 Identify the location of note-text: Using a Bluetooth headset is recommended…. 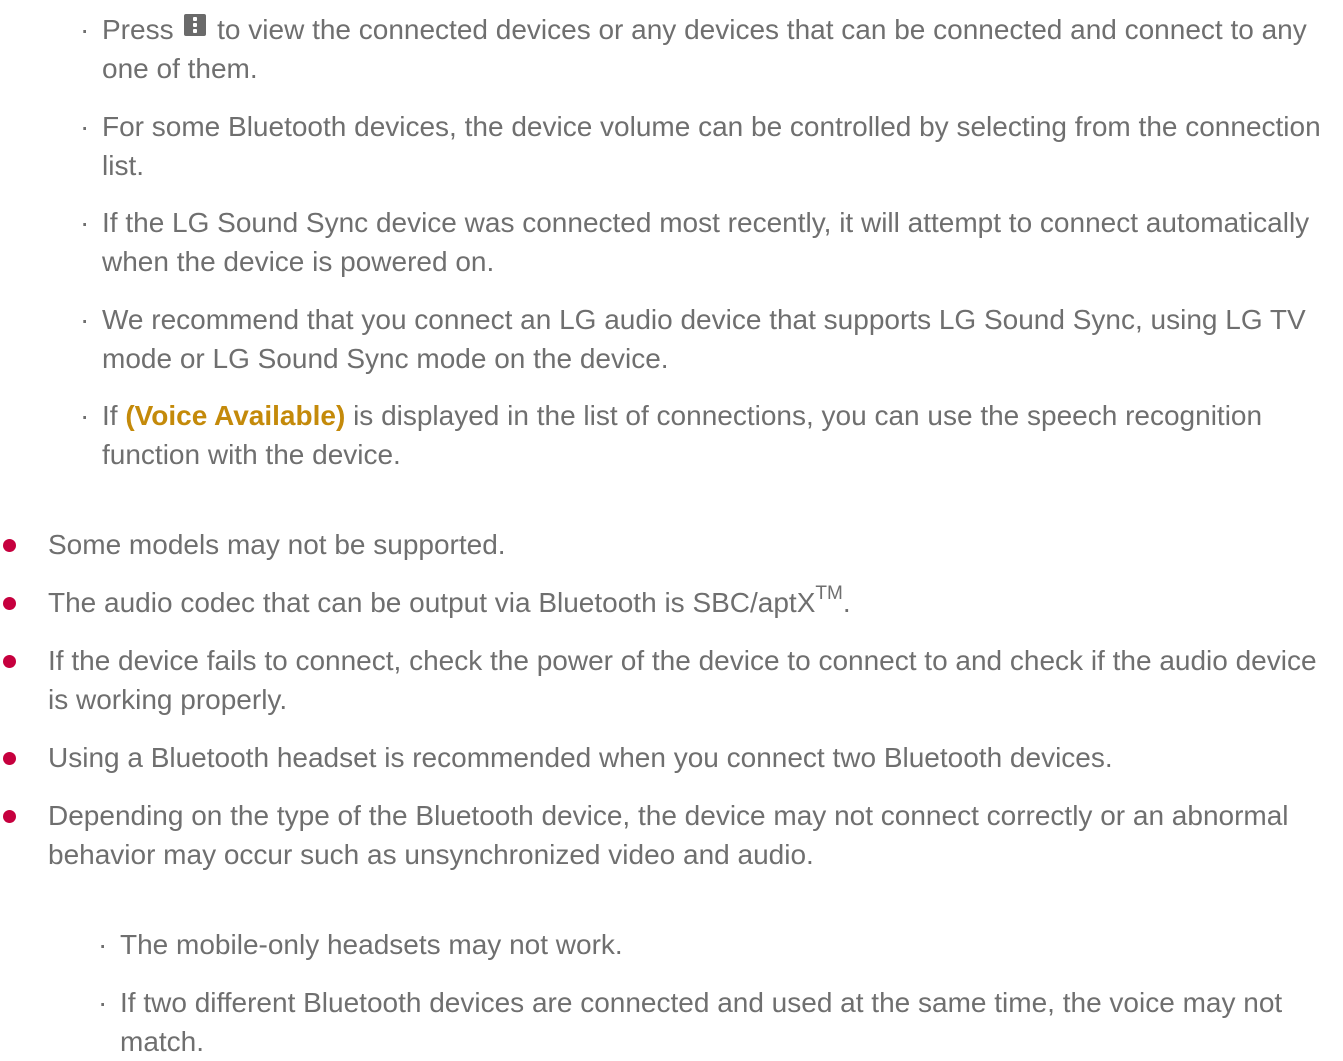
(580, 757).